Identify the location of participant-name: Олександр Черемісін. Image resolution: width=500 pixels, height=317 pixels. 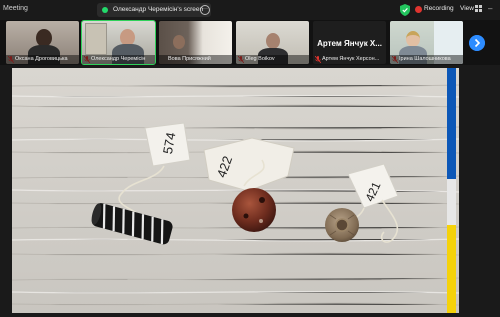
(118, 59).